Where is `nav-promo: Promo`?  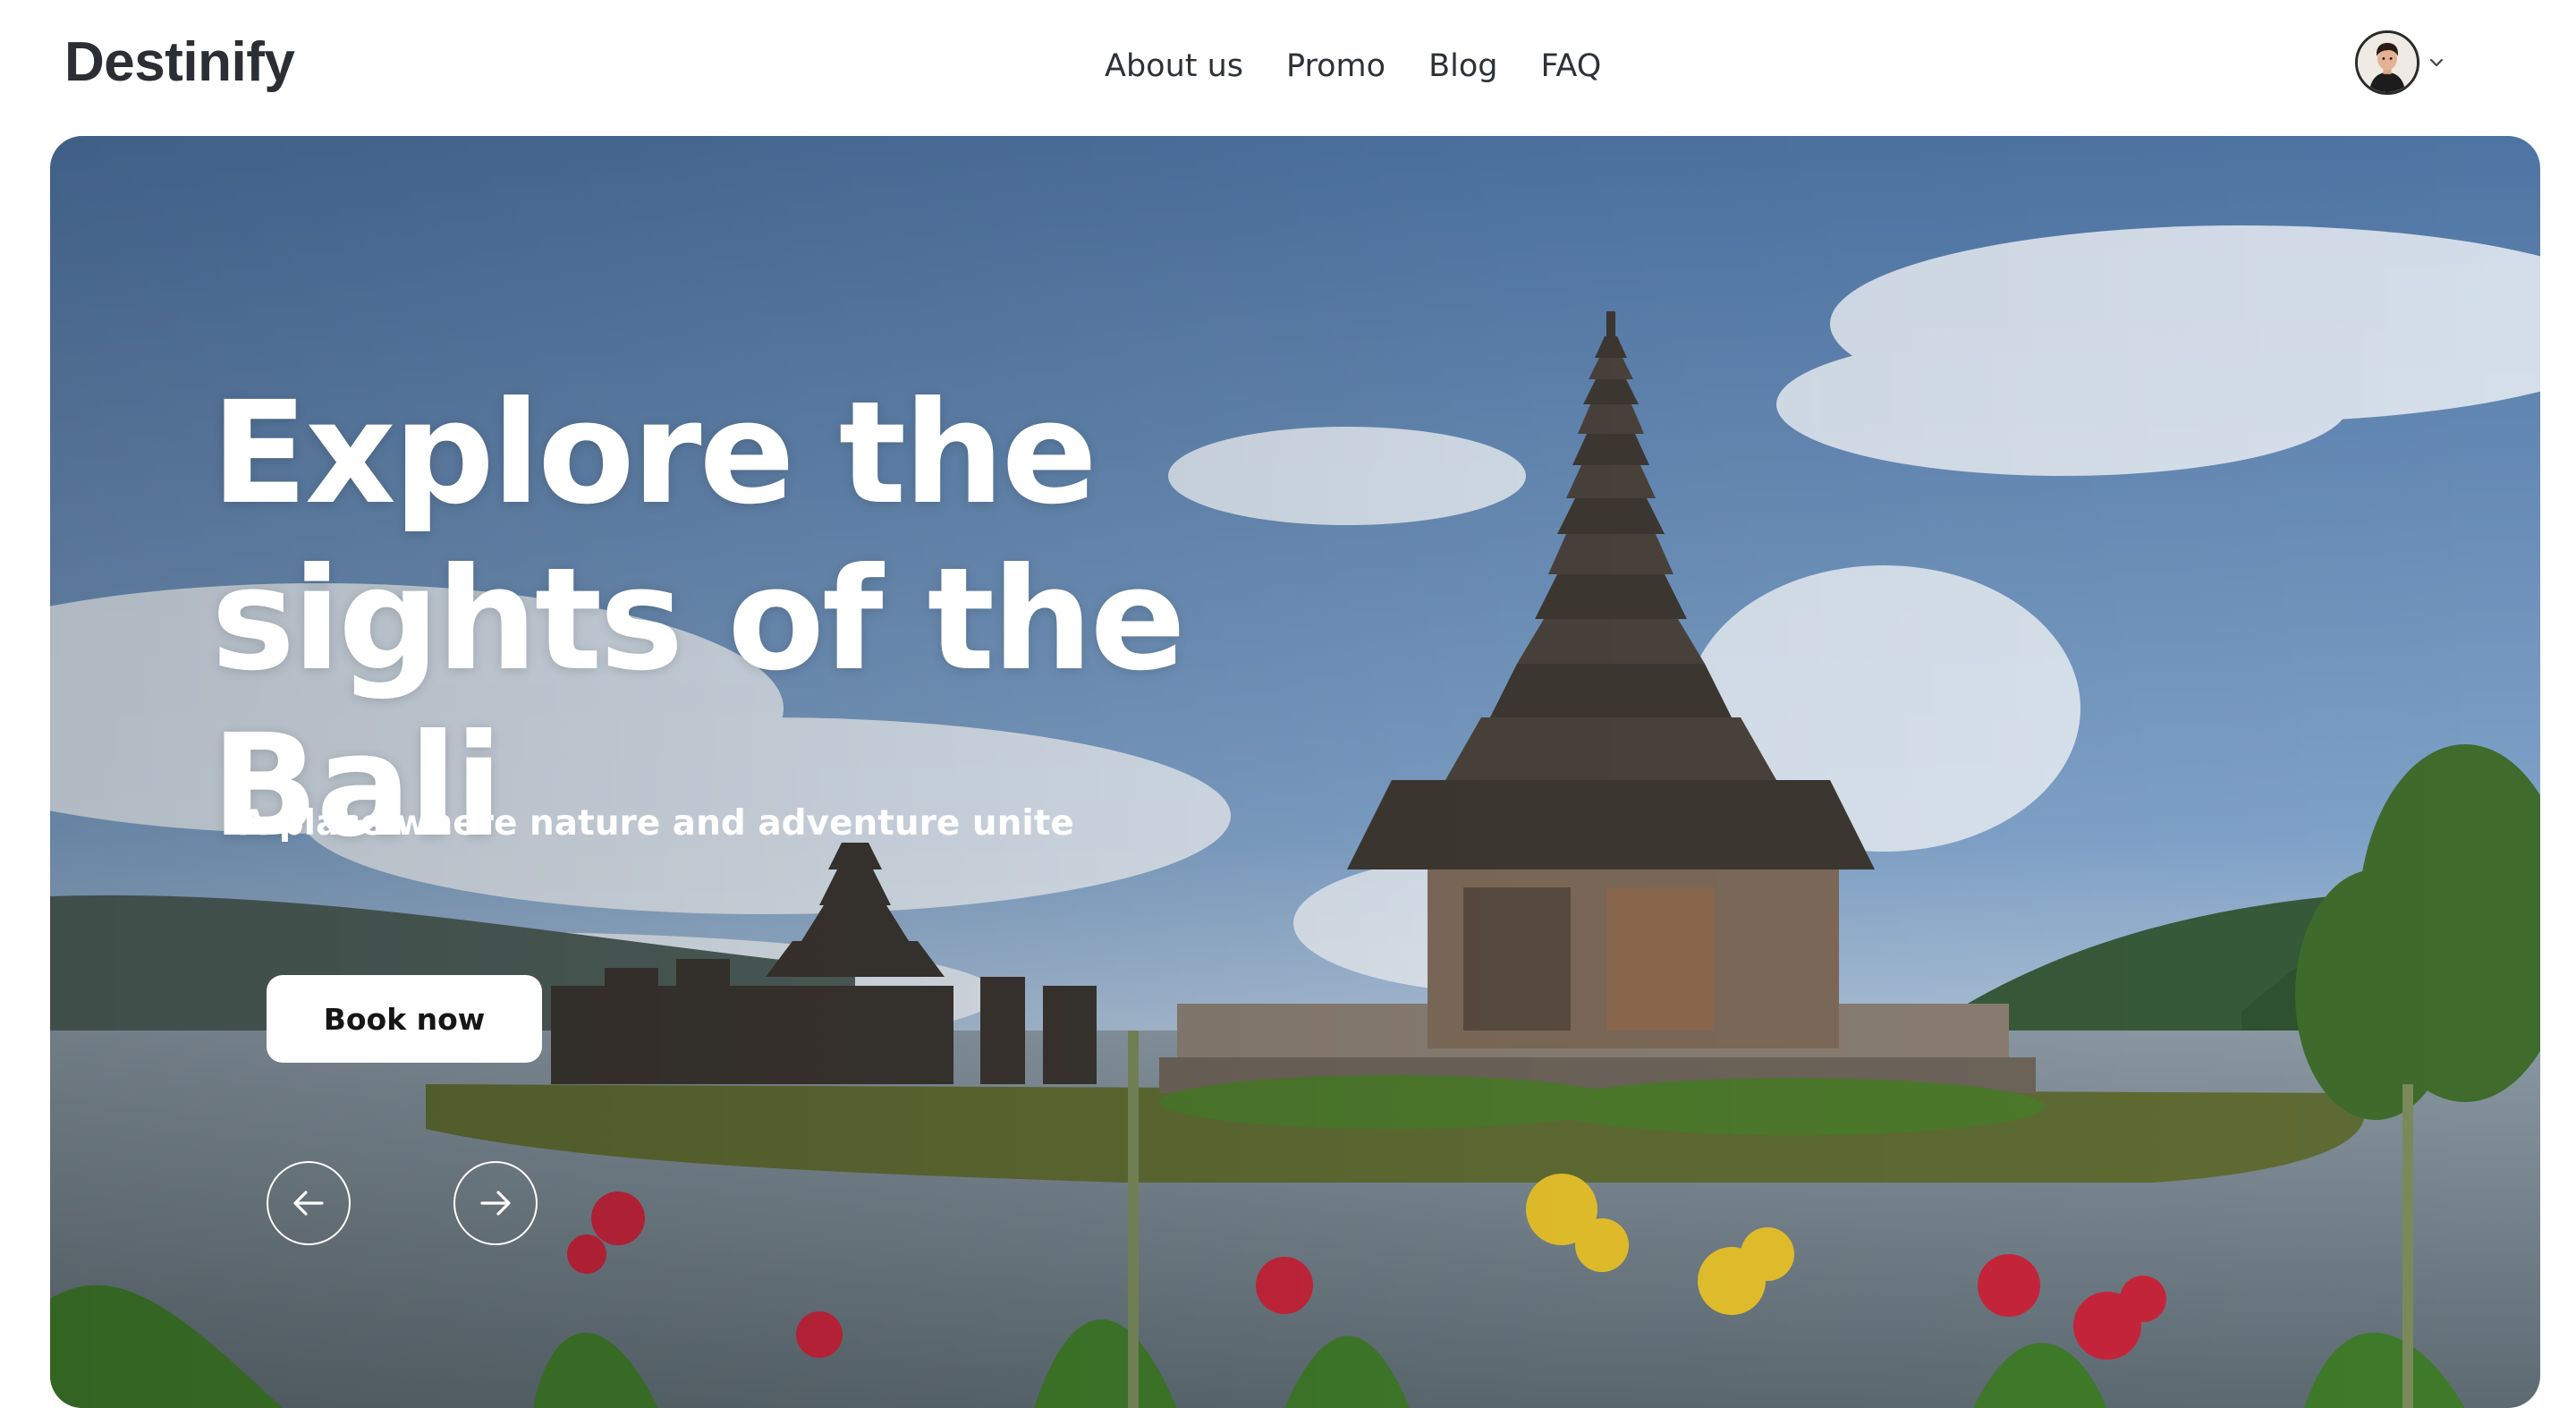 nav-promo: Promo is located at coordinates (1335, 66).